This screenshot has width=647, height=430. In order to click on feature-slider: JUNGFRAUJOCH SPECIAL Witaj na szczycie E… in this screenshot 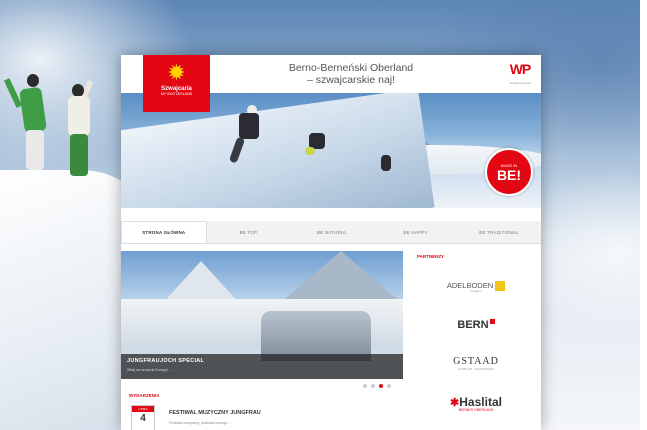, I will do `click(262, 315)`.